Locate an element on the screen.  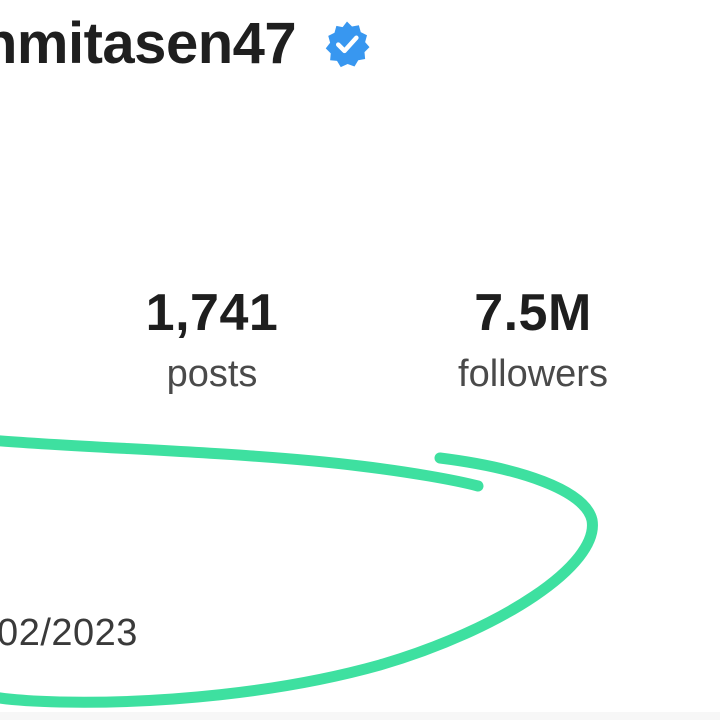
posts-stat: 1,741 posts is located at coordinates (212, 340).